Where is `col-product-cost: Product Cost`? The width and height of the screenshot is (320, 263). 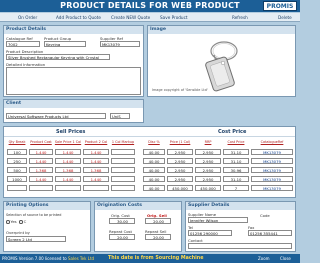 col-product-cost: Product Cost is located at coordinates (41, 142).